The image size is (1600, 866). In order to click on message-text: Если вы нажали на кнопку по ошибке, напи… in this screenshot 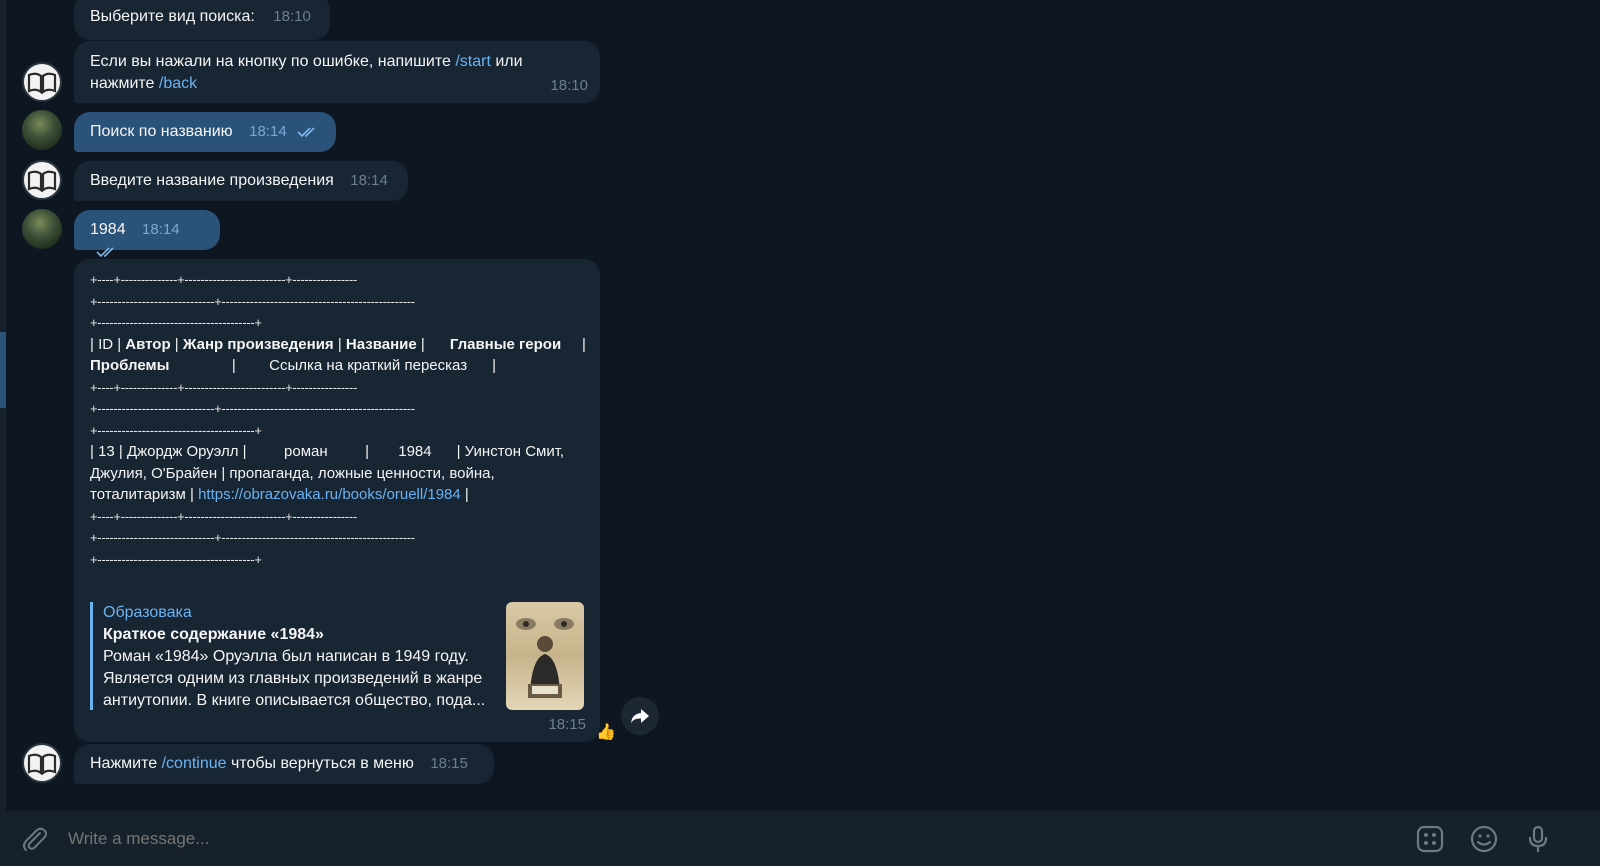, I will do `click(273, 61)`.